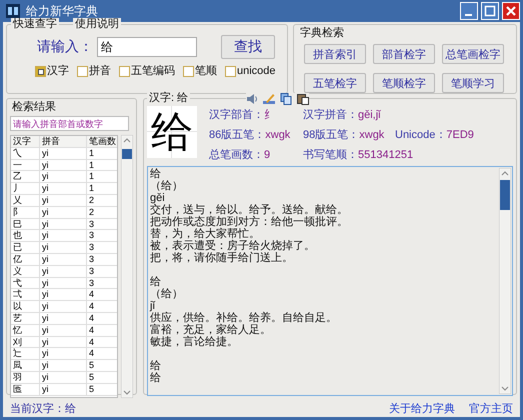 This screenshot has height=420, width=523. What do you see at coordinates (25, 294) in the screenshot?
I see `table-cell: 弌` at bounding box center [25, 294].